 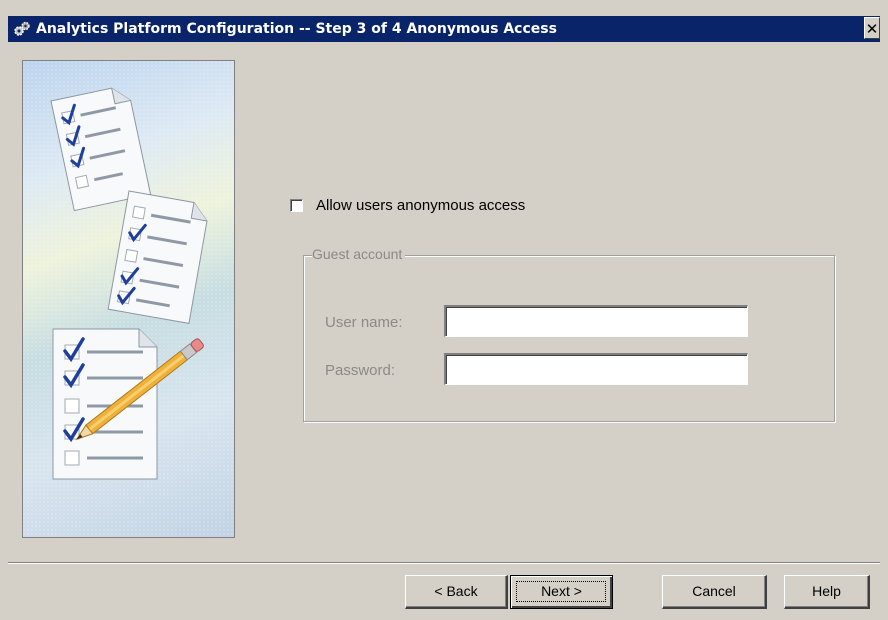 What do you see at coordinates (420, 205) in the screenshot?
I see `allow-anonymous-label: Allow users anonymous access` at bounding box center [420, 205].